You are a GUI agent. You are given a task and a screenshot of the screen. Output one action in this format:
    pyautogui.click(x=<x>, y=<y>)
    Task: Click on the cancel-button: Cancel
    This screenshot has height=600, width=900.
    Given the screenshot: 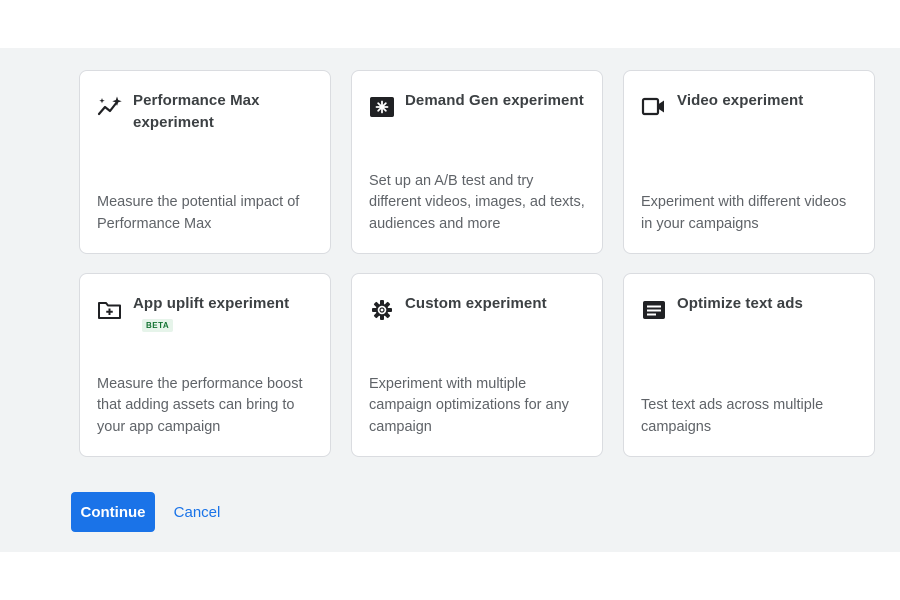 What is the action you would take?
    pyautogui.click(x=197, y=512)
    